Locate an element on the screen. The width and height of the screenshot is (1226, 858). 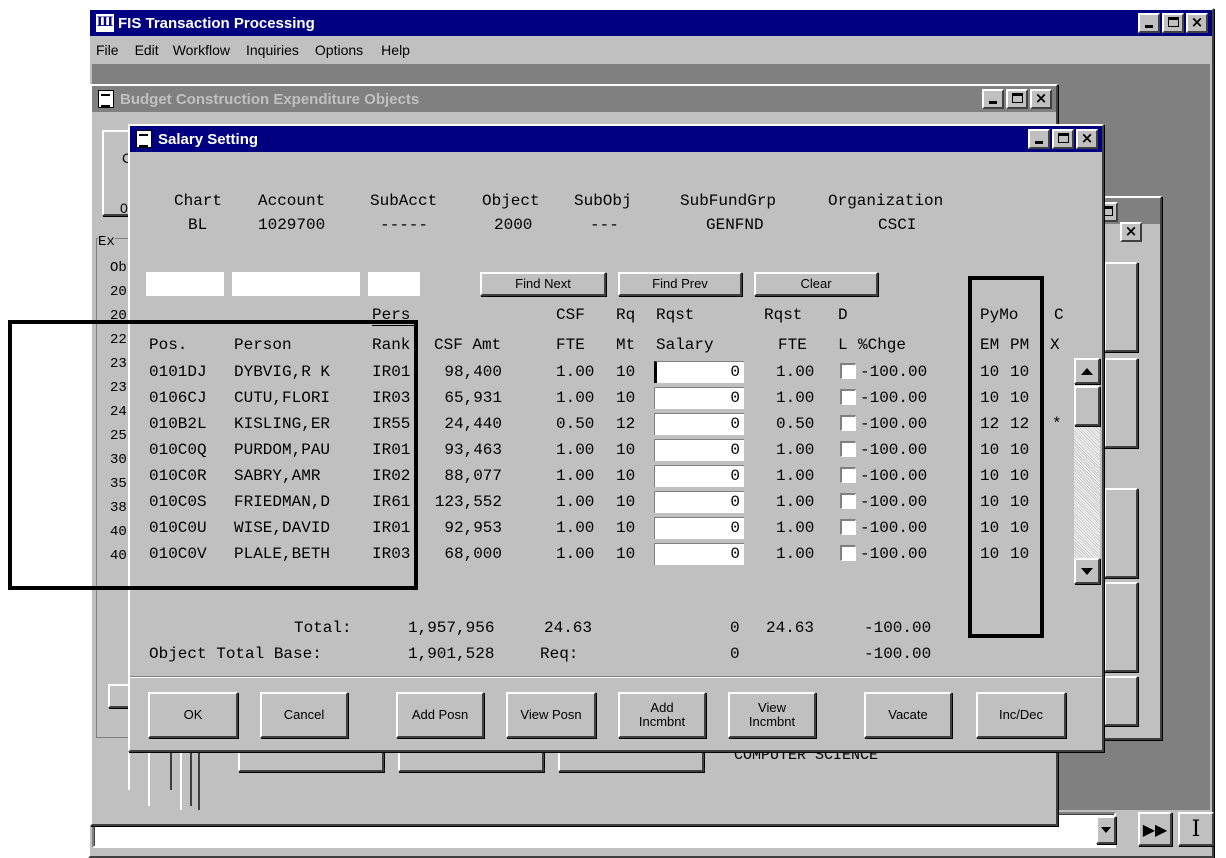
minimize-button is located at coordinates (1149, 23).